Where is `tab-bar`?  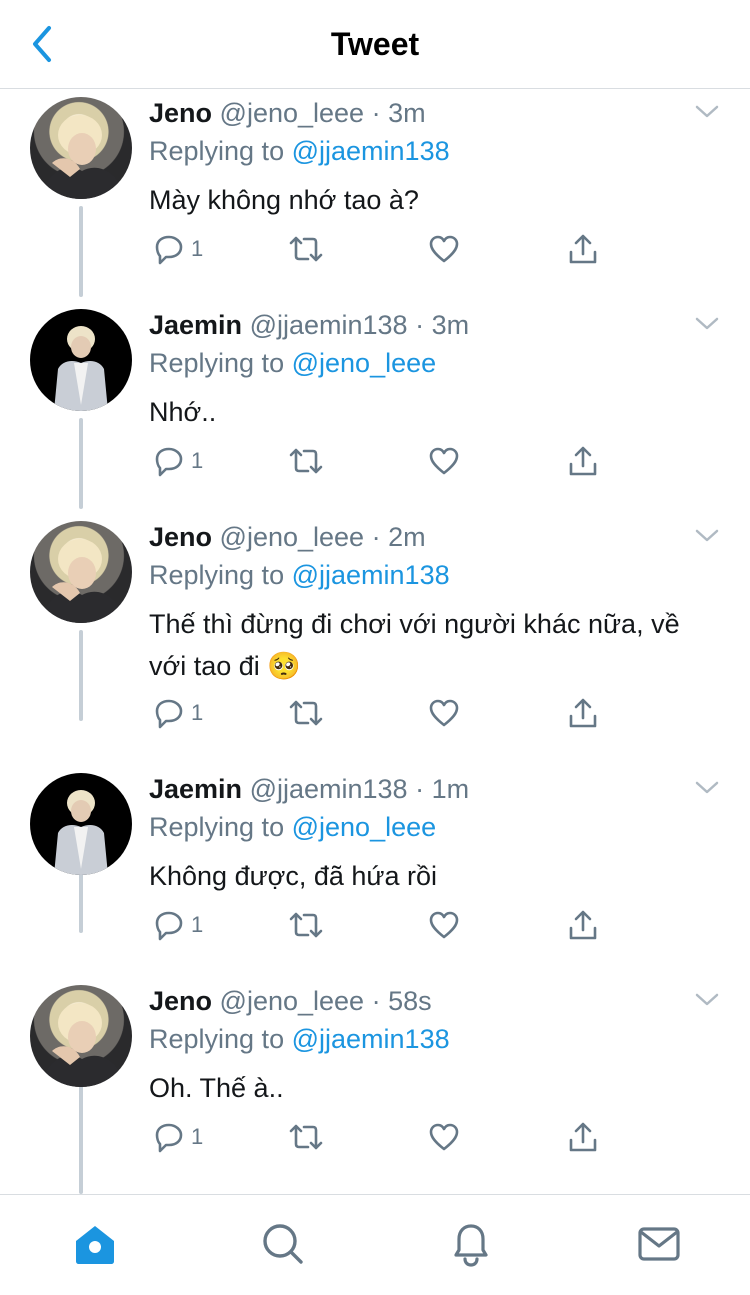
tab-bar is located at coordinates (375, 1244).